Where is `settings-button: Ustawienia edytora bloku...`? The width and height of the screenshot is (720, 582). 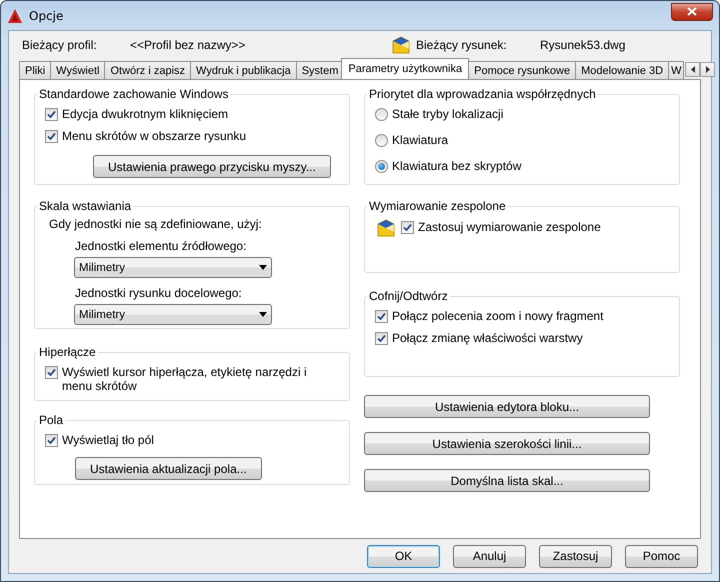
settings-button: Ustawienia edytora bloku... is located at coordinates (507, 406).